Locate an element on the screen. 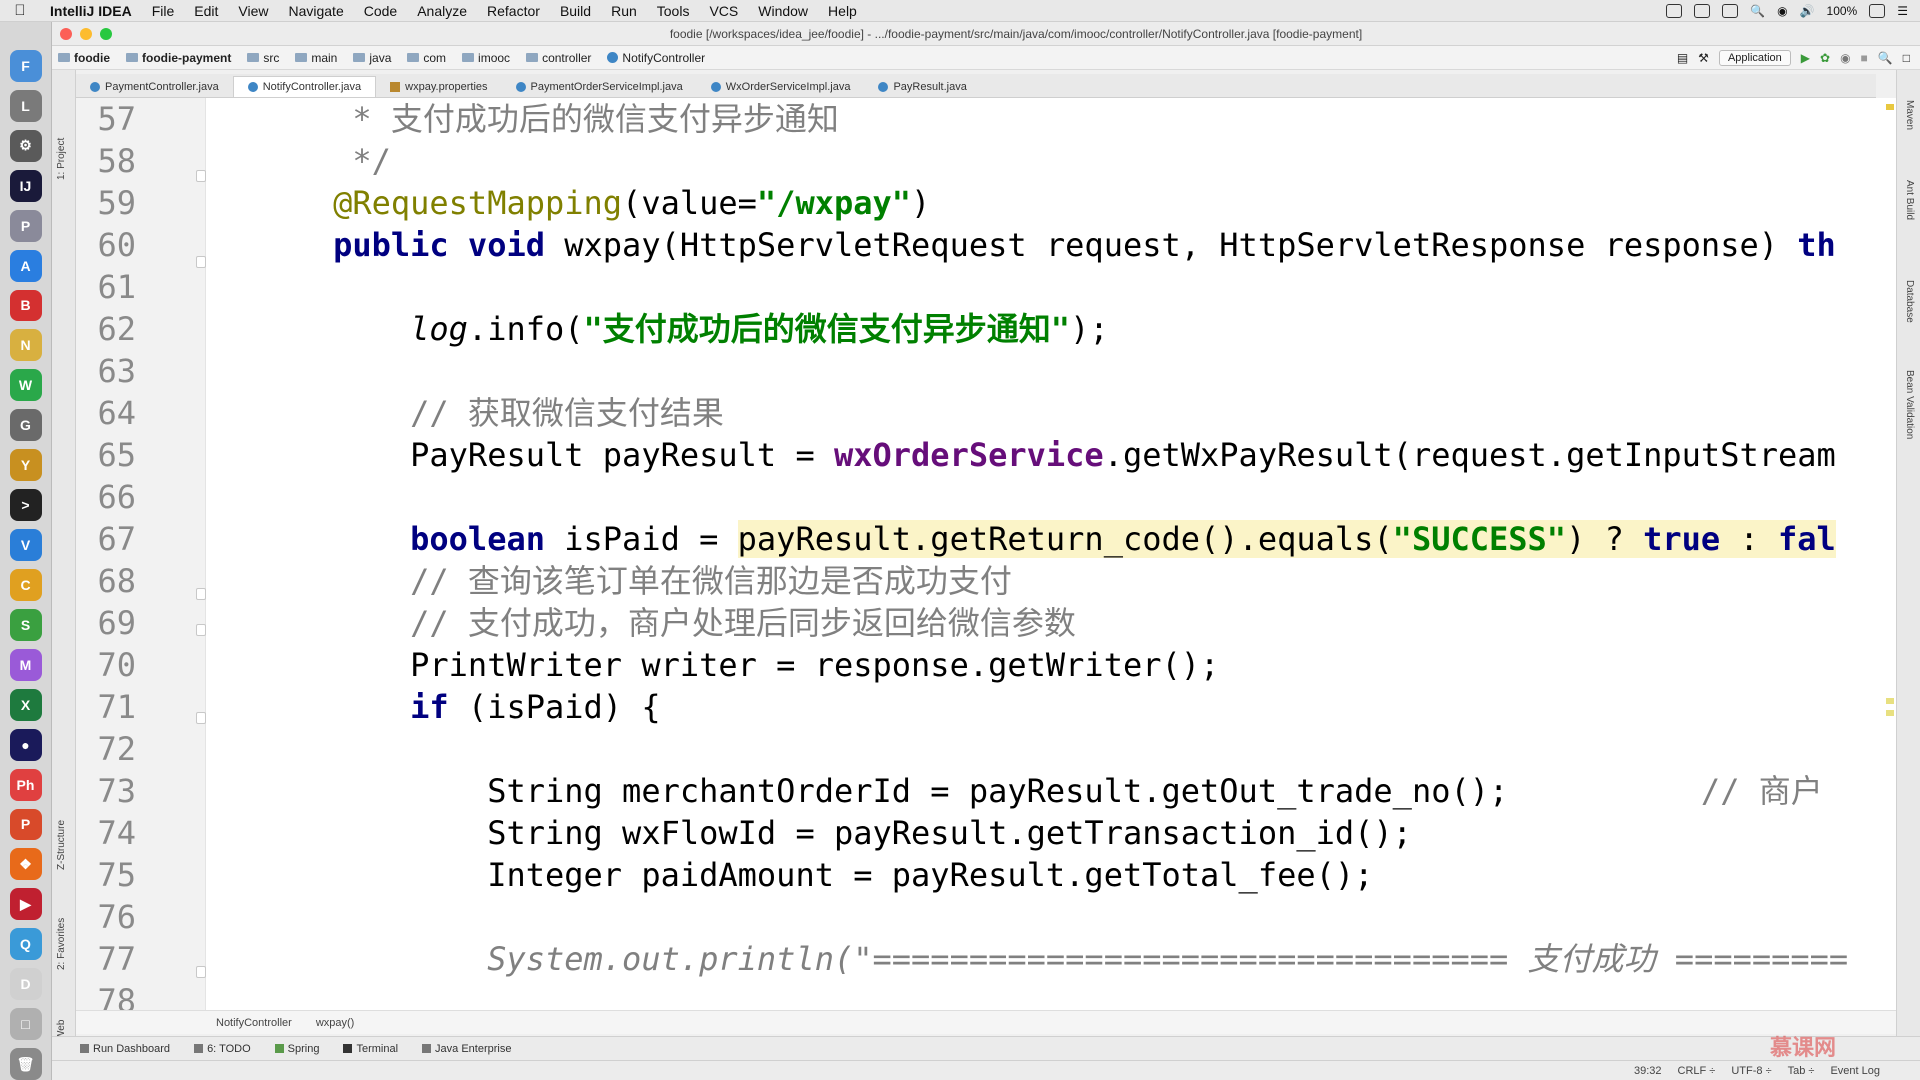 This screenshot has height=1080, width=1920. caret-position: 39:32 is located at coordinates (1648, 1071).